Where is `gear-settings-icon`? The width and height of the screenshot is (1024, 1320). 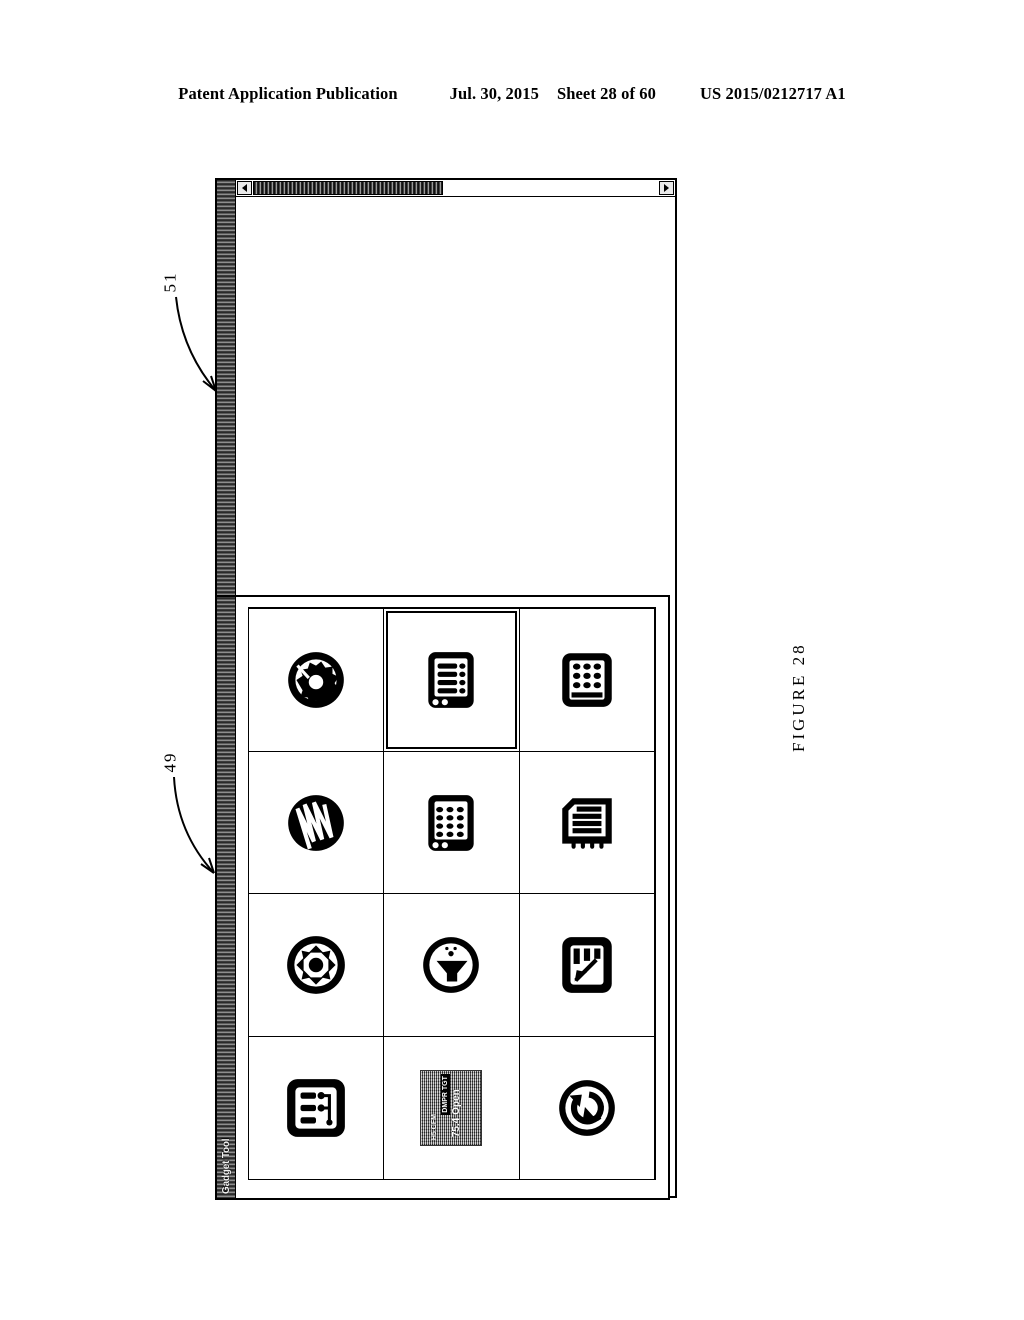 gear-settings-icon is located at coordinates (316, 680).